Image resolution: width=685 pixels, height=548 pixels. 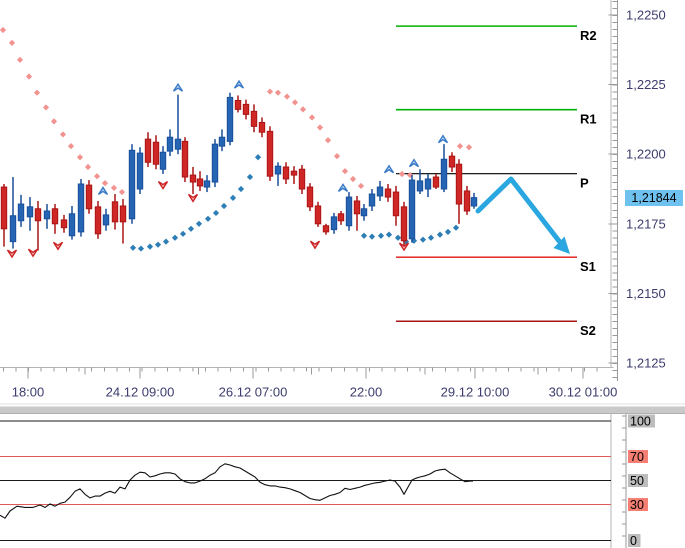 I want to click on current-price-text: 1,21844, so click(x=654, y=197).